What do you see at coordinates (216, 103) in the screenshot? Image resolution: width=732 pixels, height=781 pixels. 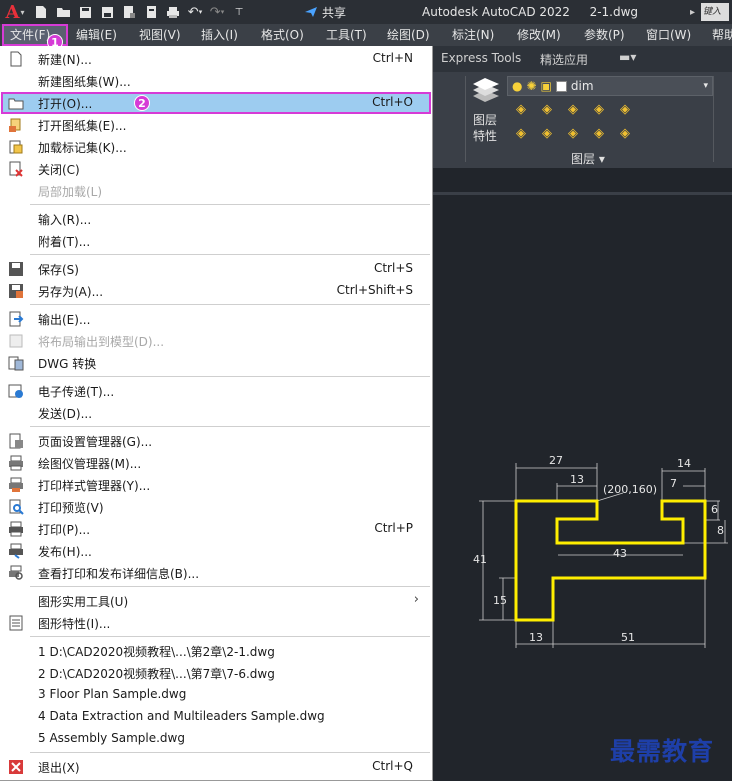 I see `menu-item-open: 打开(O)... Ctrl+O` at bounding box center [216, 103].